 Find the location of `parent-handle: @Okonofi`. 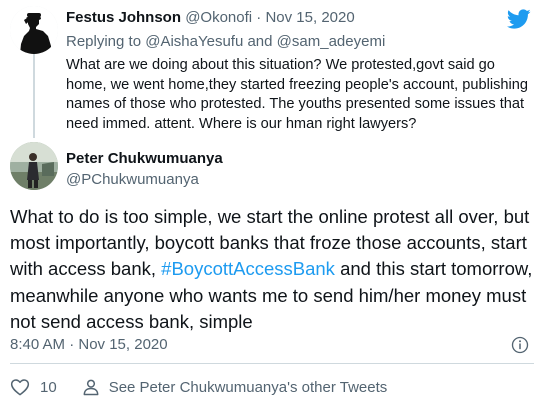

parent-handle: @Okonofi is located at coordinates (218, 17).